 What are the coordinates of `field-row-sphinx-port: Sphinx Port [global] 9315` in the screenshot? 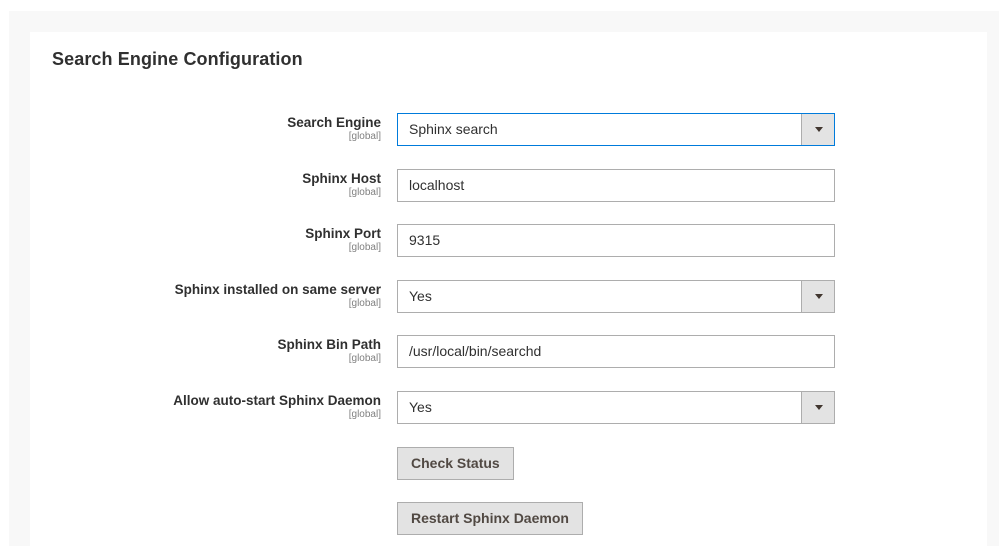 It's located at (499, 241).